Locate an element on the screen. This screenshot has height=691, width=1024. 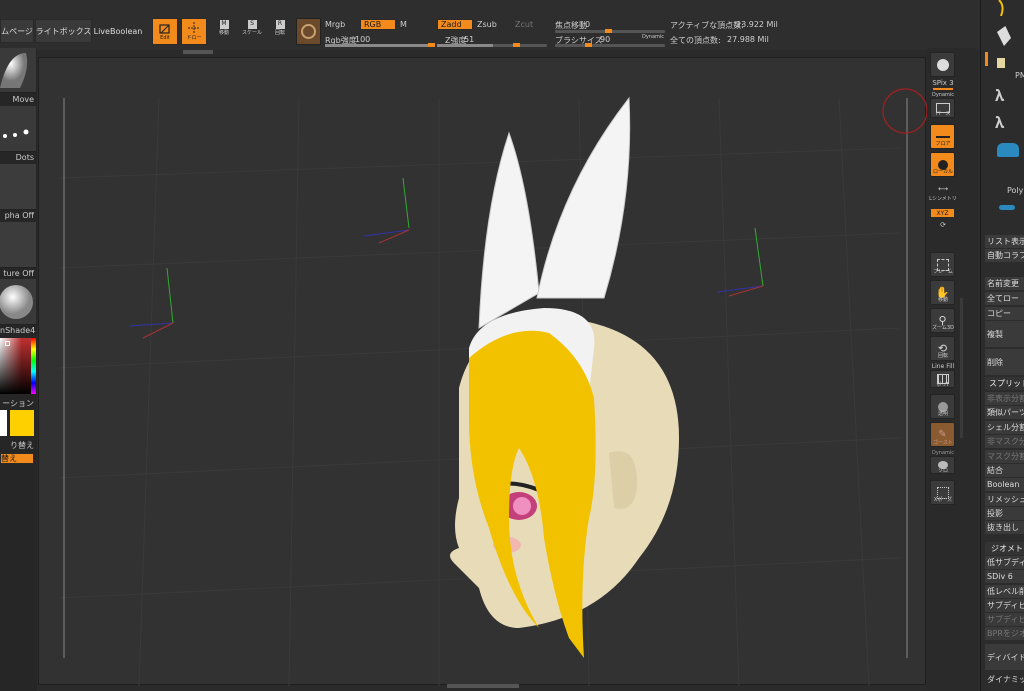
rgb-intensity-slider is located at coordinates (380, 45).